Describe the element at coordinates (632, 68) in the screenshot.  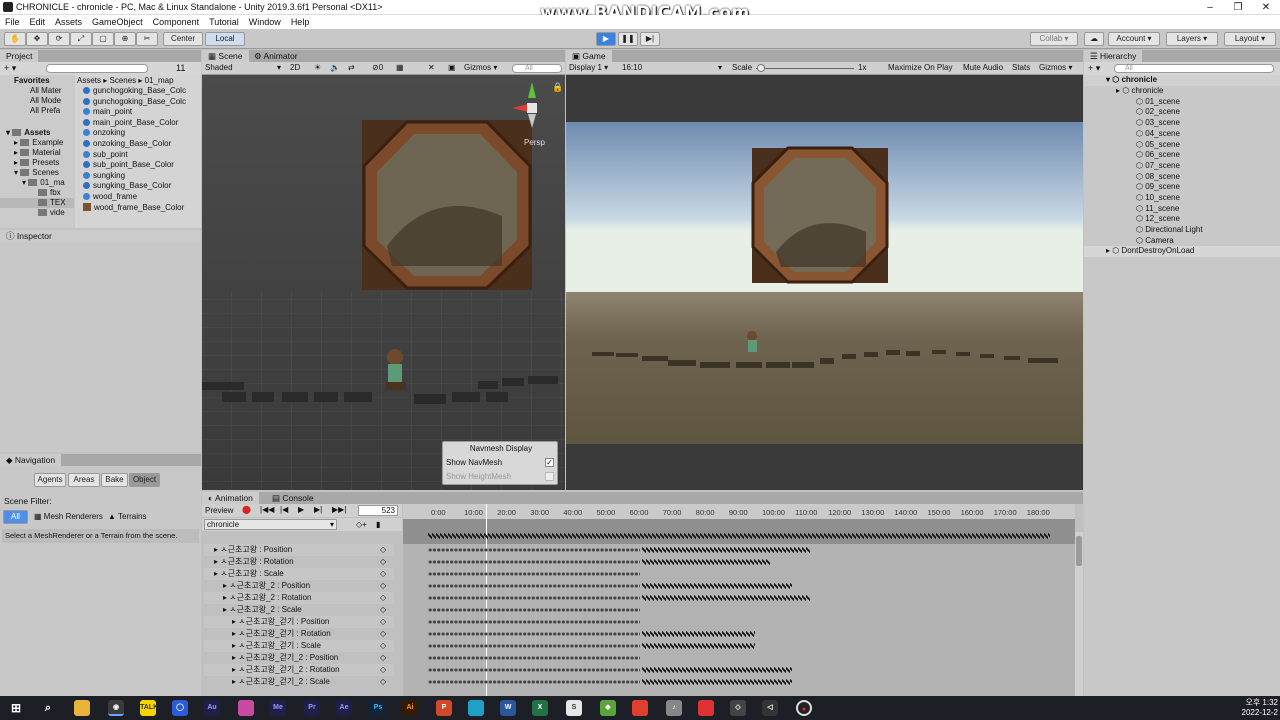
I see `aspect-dropdown: 16:10` at that location.